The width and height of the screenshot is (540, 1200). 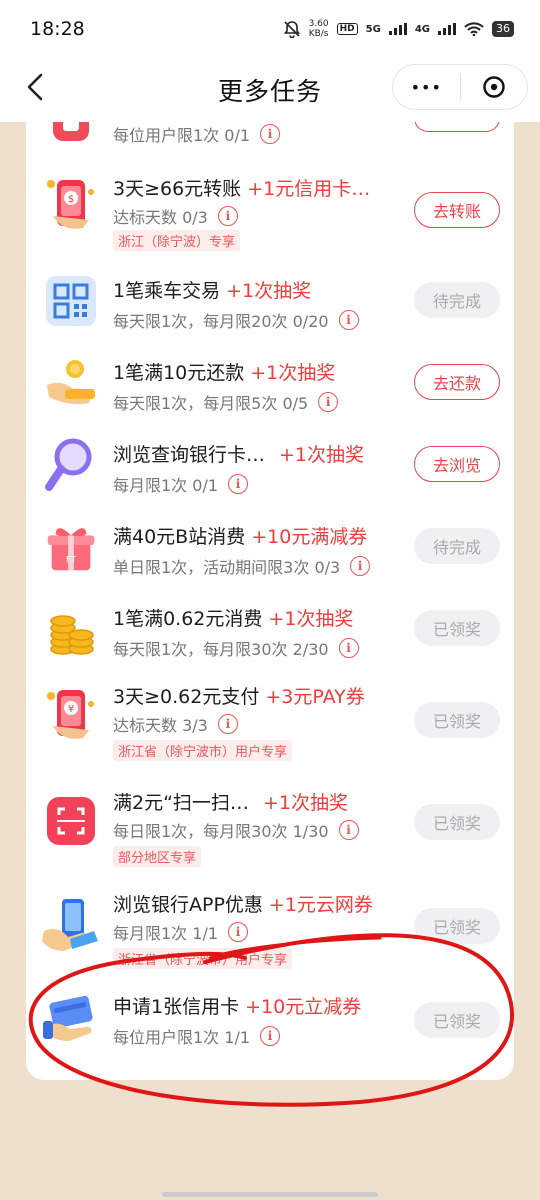 I want to click on task-icon-partial, so click(x=71, y=138).